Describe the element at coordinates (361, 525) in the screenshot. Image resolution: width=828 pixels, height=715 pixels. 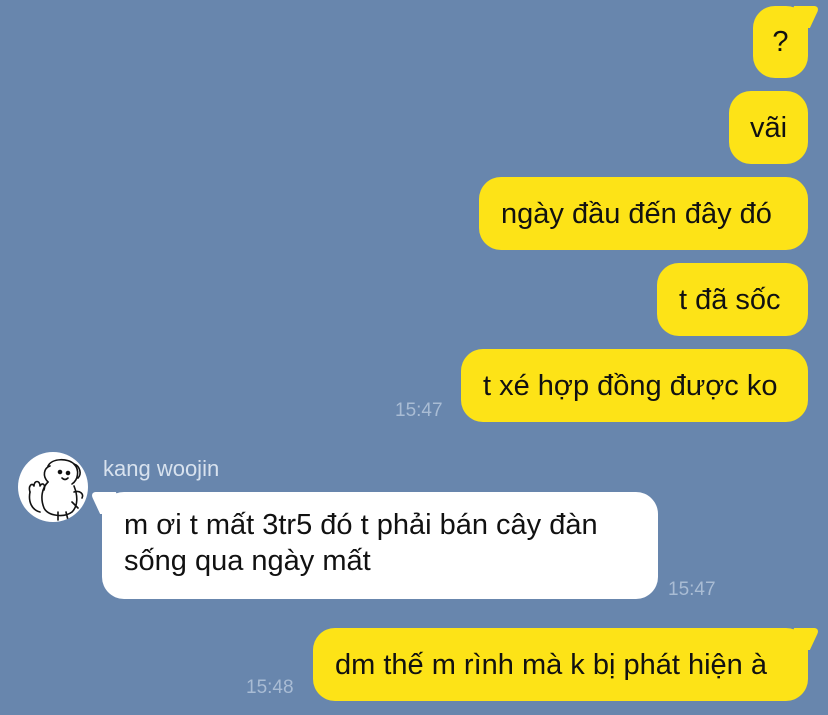
I see `message-text-line: m ơi t mất 3tr5 đó t phải bán cây đàn` at that location.